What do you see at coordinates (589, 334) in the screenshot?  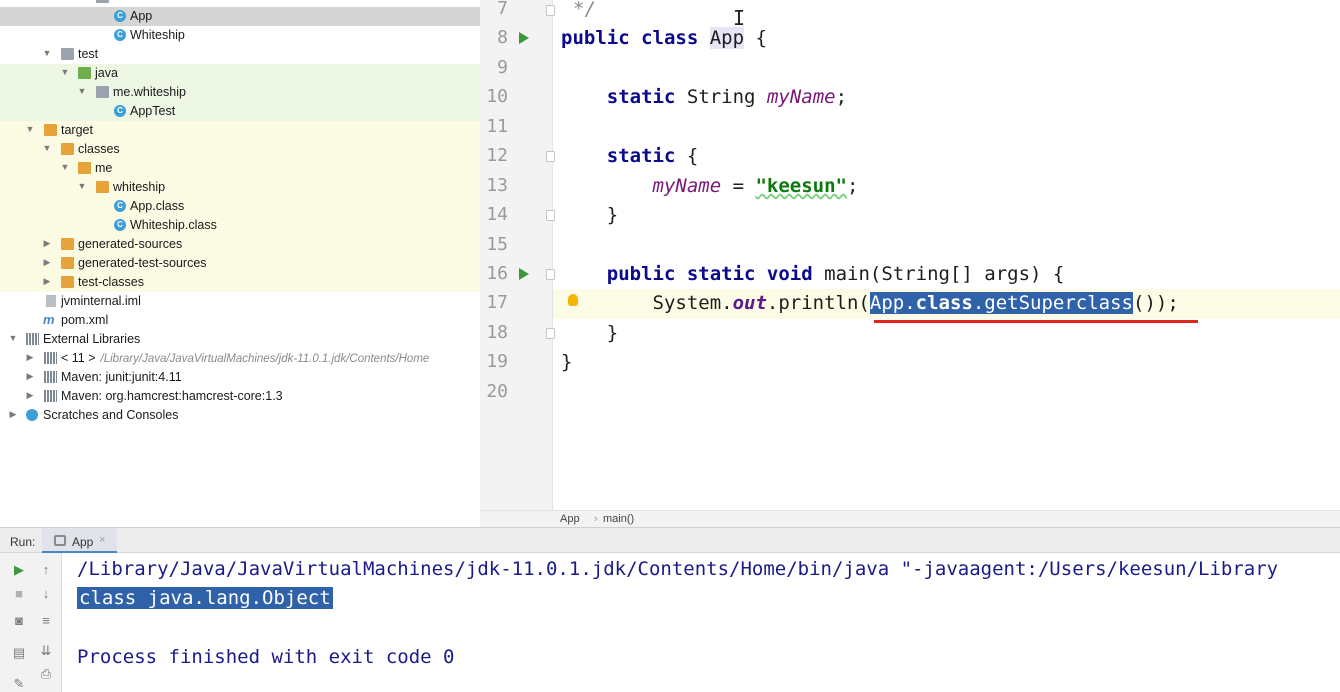 I see `code-line-18: }` at bounding box center [589, 334].